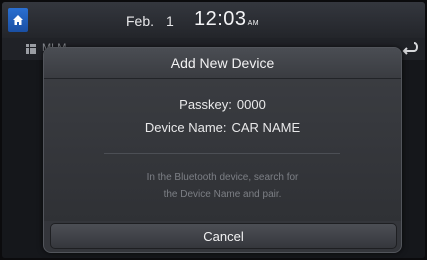 The width and height of the screenshot is (427, 260). I want to click on status-bar: Feb. 1 12:03AM, so click(213, 20).